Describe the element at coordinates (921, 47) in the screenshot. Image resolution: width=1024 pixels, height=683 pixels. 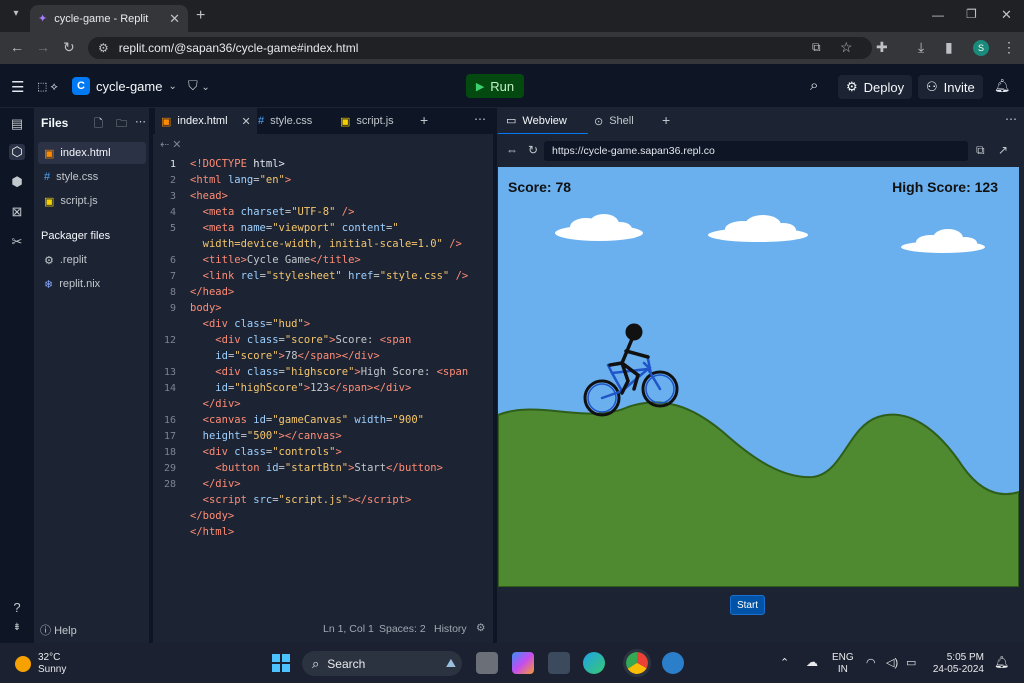
I see `download-icon: ⤓` at that location.